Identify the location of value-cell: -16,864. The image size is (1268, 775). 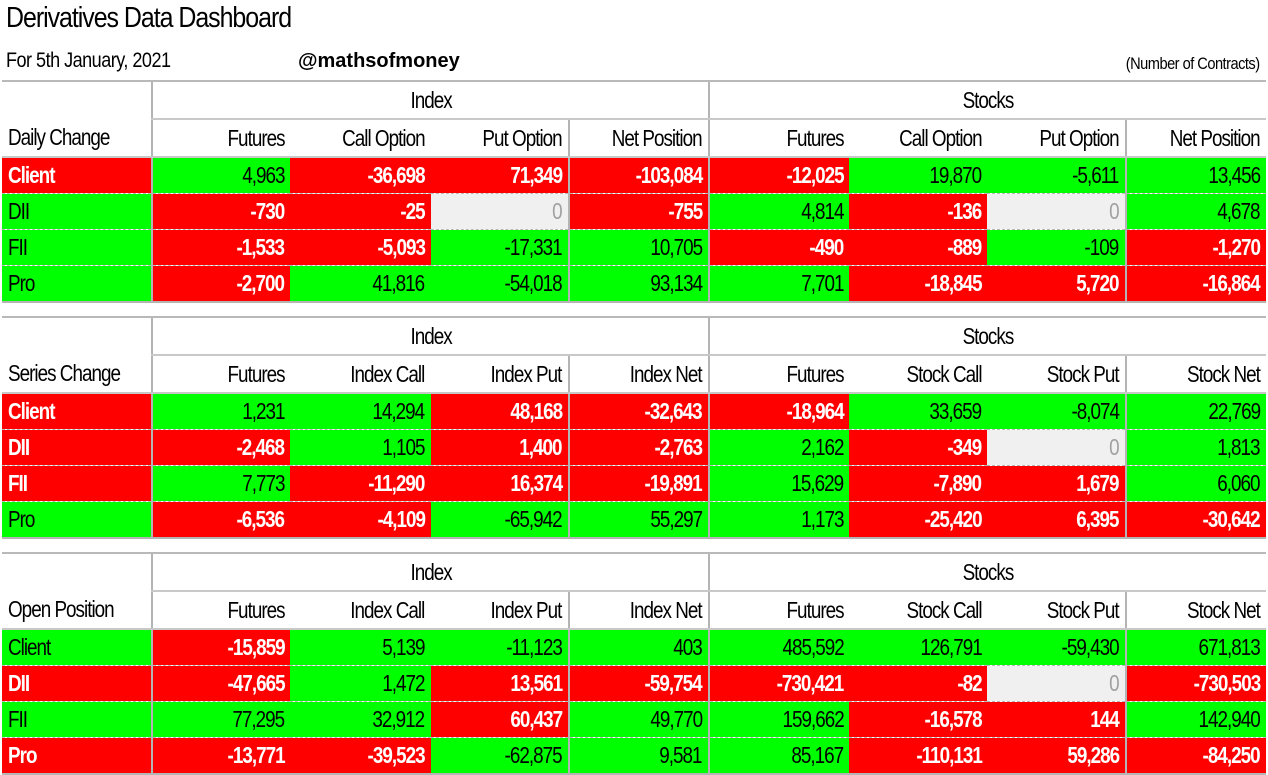
(1195, 284).